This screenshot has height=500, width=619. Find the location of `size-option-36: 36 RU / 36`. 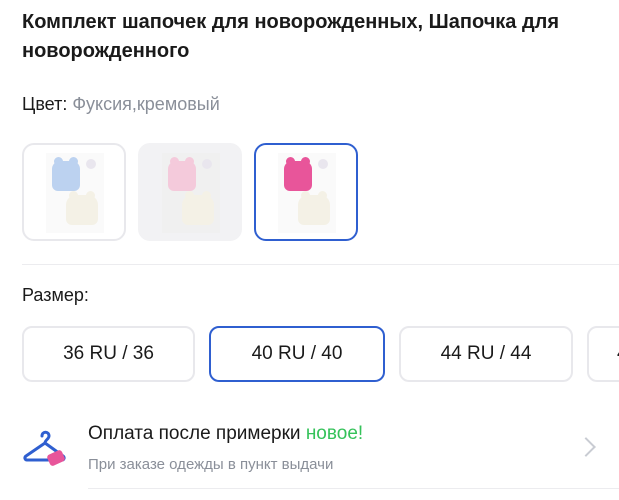

size-option-36: 36 RU / 36 is located at coordinates (108, 354).